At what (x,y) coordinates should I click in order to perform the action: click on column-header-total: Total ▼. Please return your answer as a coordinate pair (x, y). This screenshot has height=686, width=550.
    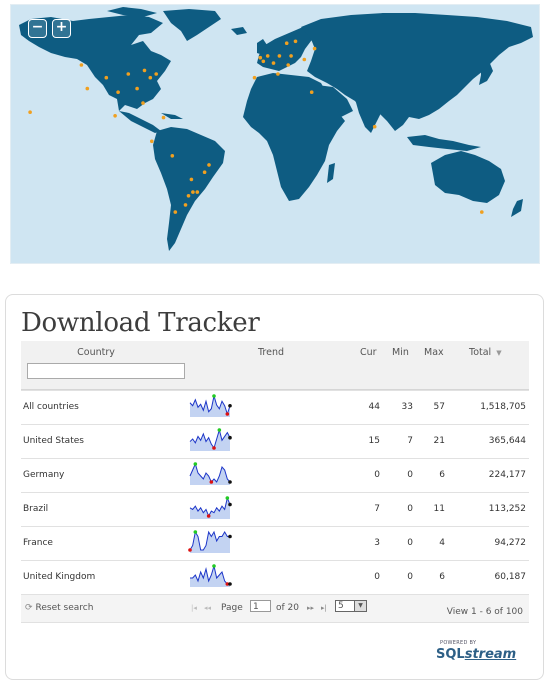
    Looking at the image, I should click on (485, 352).